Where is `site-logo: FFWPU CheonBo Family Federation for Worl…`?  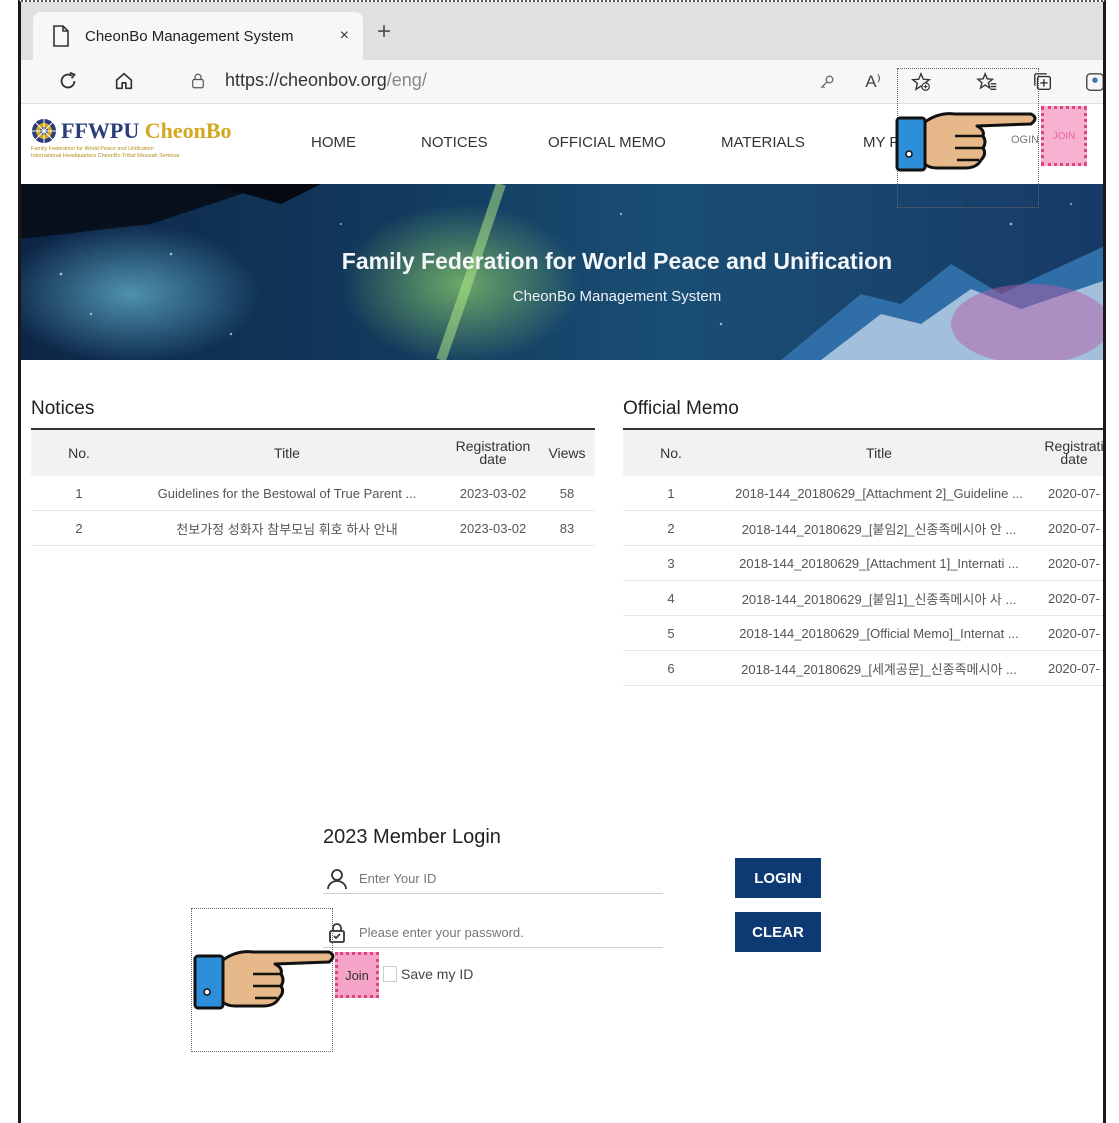
site-logo: FFWPU CheonBo Family Federation for Worl… is located at coordinates (147, 139).